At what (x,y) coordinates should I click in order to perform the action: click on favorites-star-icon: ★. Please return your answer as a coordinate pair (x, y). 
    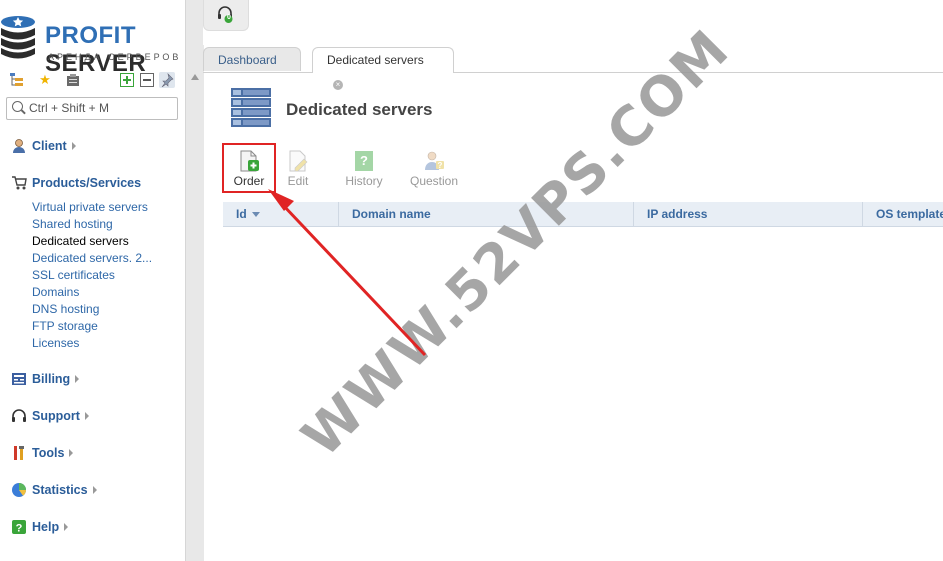
    Looking at the image, I should click on (45, 80).